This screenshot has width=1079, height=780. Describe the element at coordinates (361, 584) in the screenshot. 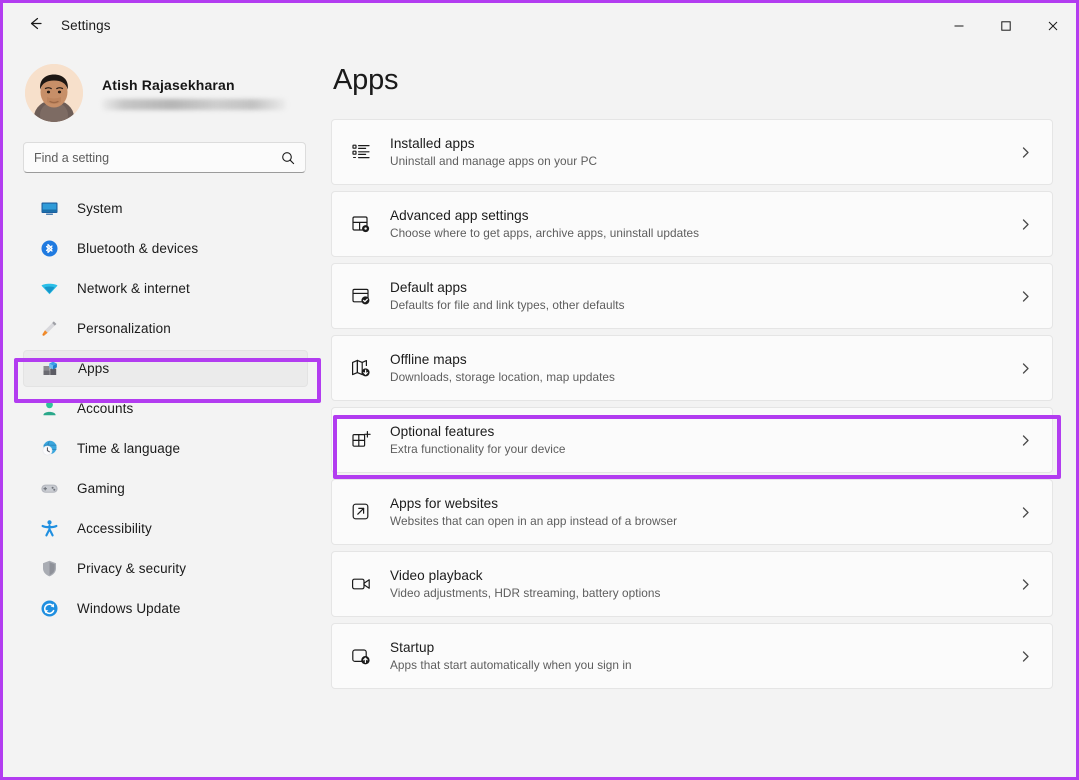

I see `video-camera-icon` at that location.